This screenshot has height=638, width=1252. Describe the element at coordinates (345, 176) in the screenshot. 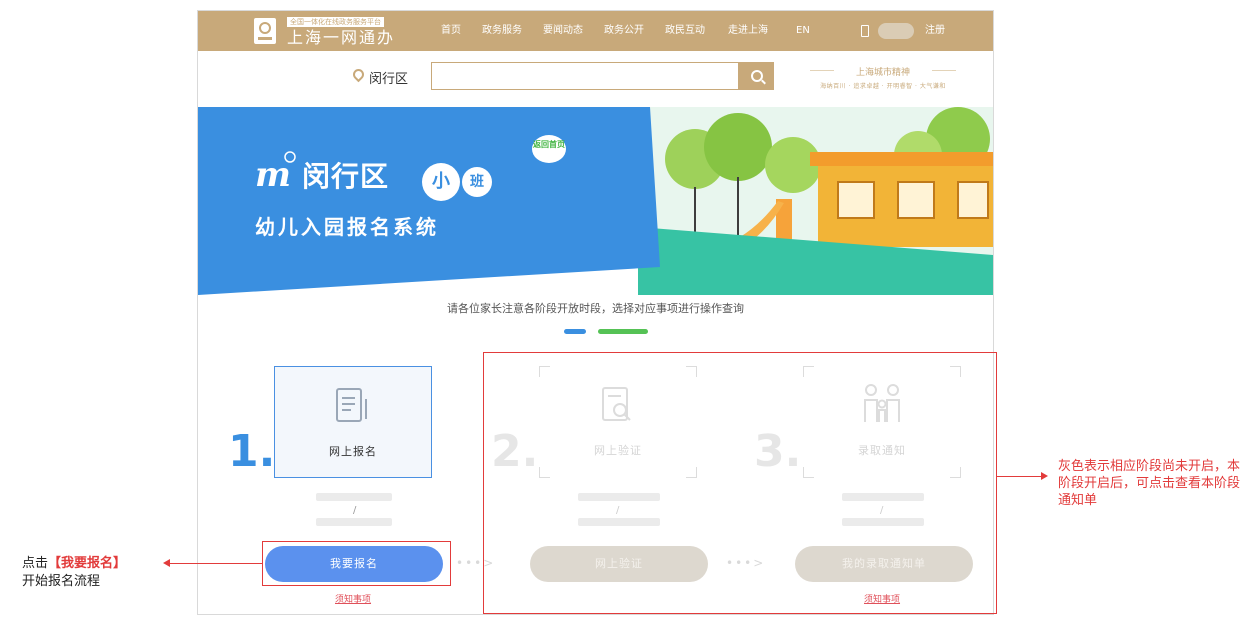

I see `district-name: 闵行区` at that location.